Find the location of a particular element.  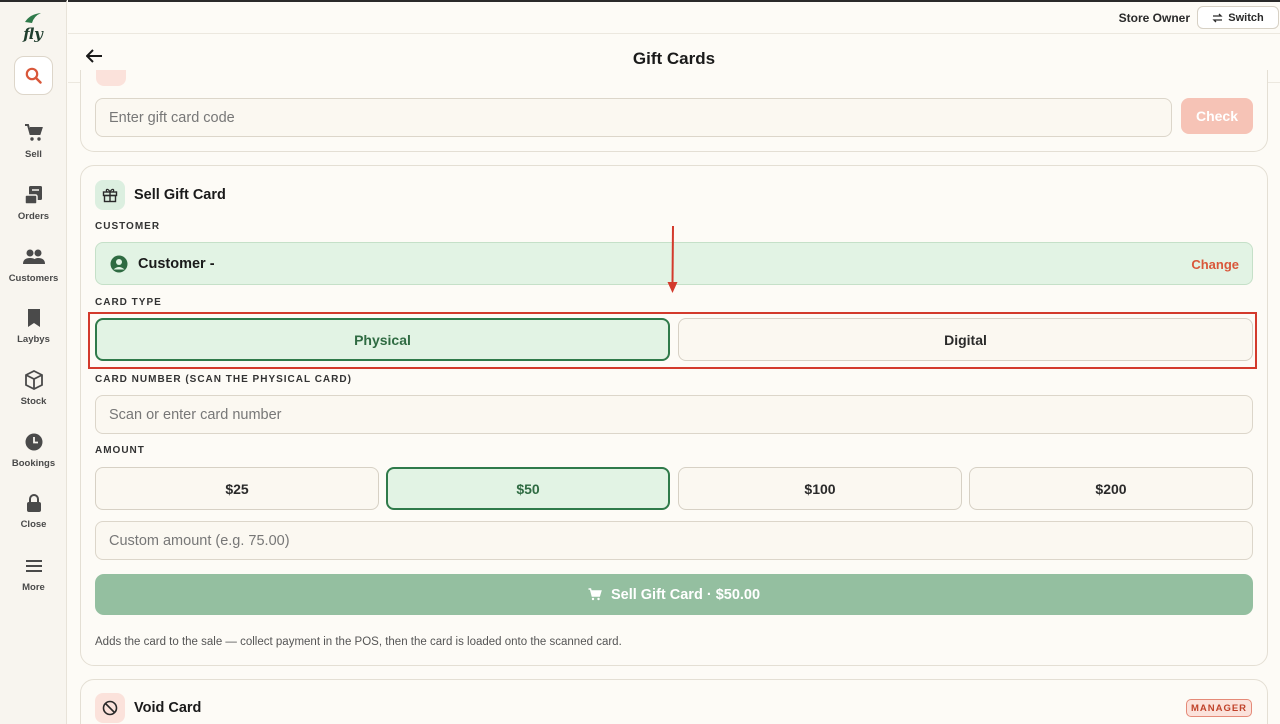

receipt-icon is located at coordinates (32, 195).